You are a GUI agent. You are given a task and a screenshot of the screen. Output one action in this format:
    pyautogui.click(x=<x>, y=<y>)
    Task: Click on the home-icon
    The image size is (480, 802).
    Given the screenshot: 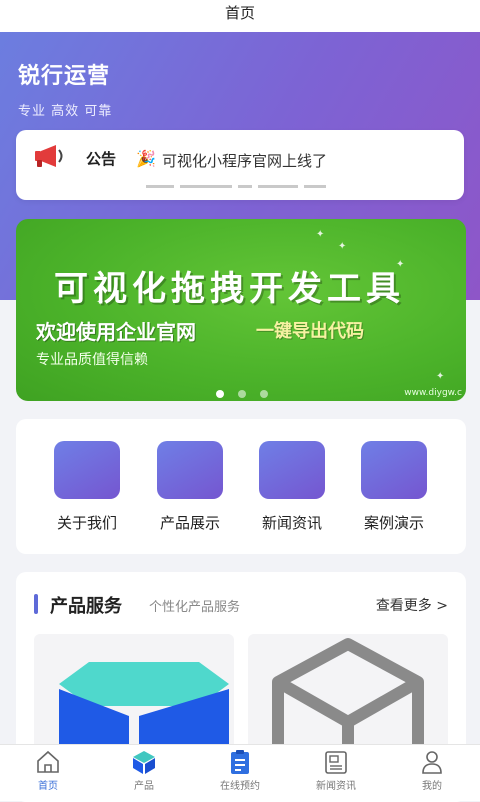 What is the action you would take?
    pyautogui.click(x=48, y=761)
    